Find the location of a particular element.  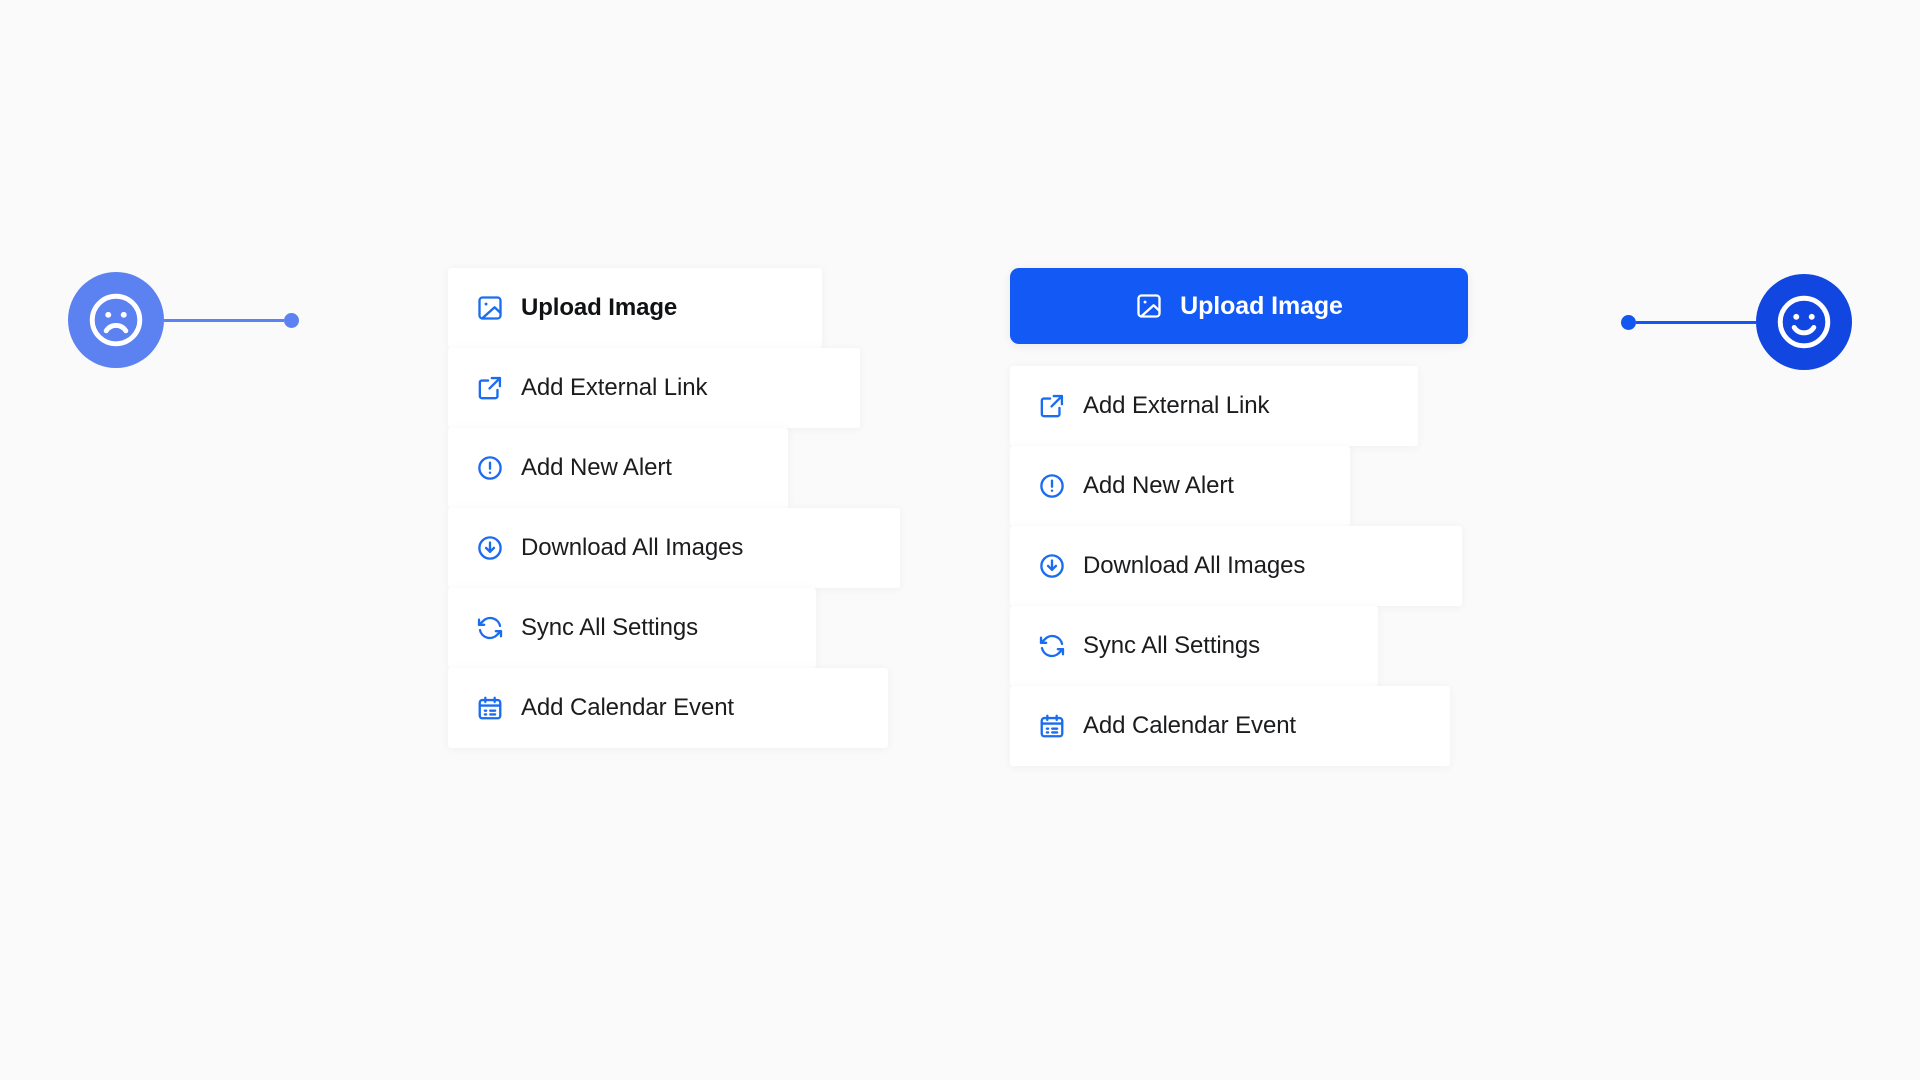

frowning-face-icon is located at coordinates (116, 320).